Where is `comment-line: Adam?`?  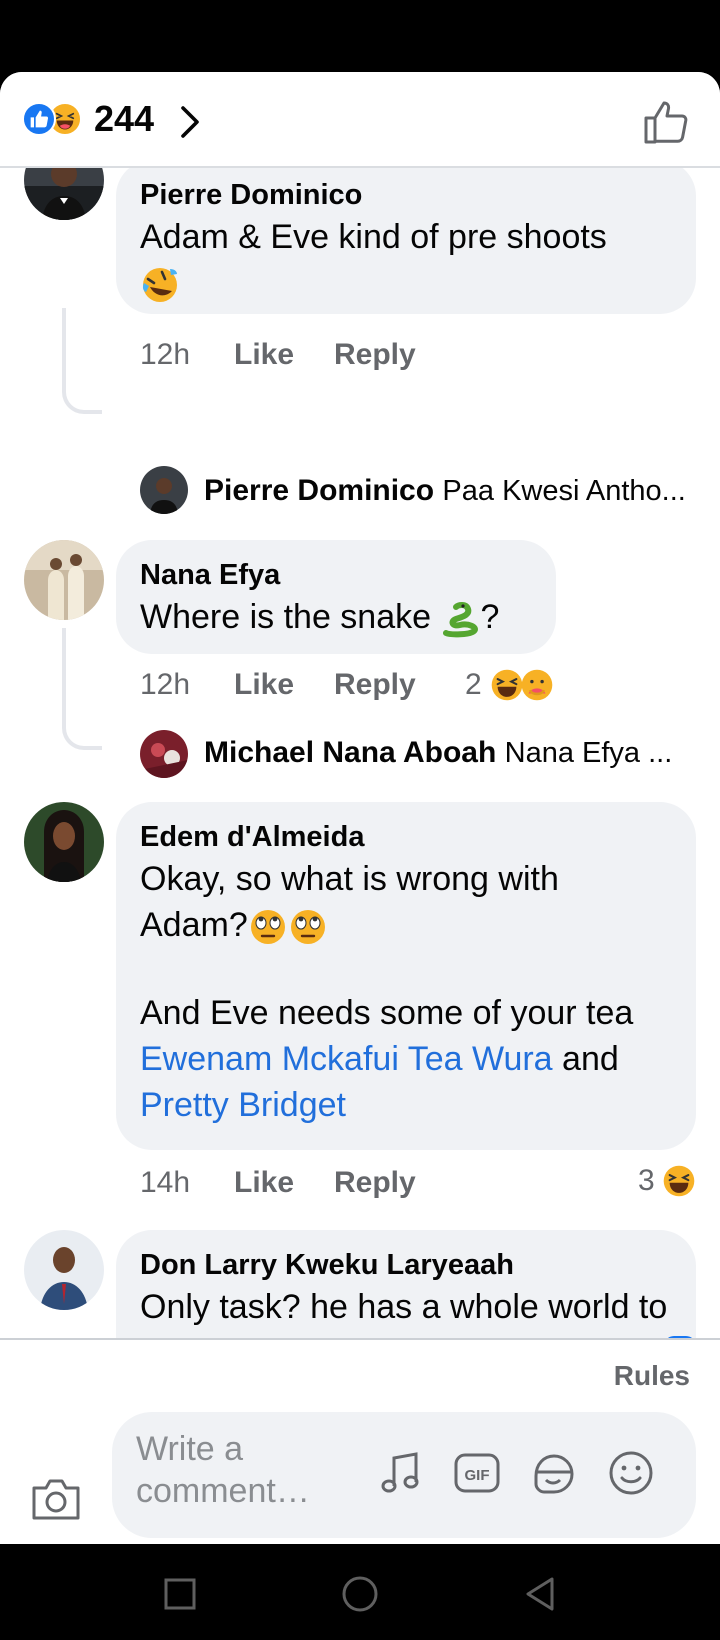 comment-line: Adam? is located at coordinates (406, 925).